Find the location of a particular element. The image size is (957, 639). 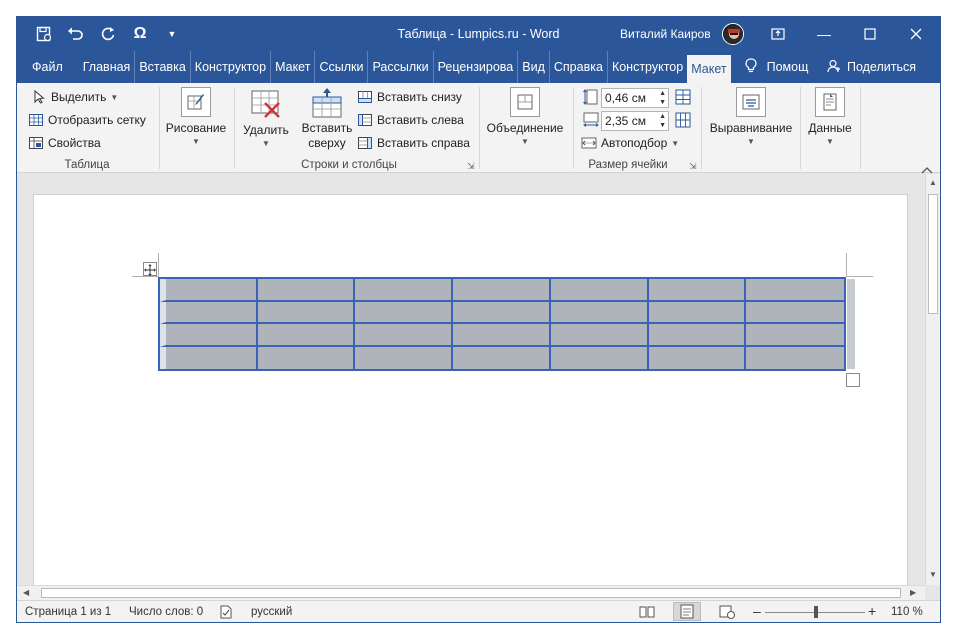

table-resize-handle is located at coordinates (853, 380).